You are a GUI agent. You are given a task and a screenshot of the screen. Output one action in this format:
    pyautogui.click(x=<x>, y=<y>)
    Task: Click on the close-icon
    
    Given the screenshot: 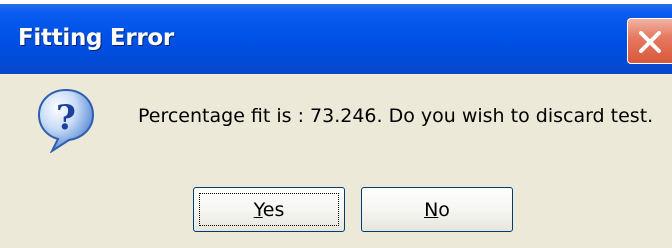 What is the action you would take?
    pyautogui.click(x=650, y=42)
    